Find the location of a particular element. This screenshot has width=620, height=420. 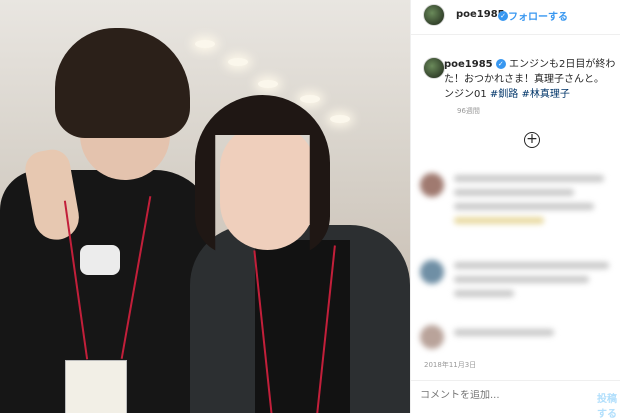

comment-divider is located at coordinates (515, 380).